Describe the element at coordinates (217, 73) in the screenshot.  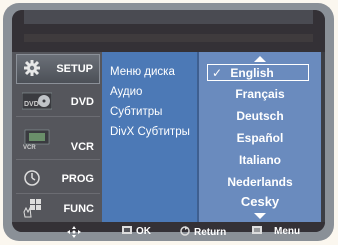
I see `checkmark-icon: ✓` at that location.